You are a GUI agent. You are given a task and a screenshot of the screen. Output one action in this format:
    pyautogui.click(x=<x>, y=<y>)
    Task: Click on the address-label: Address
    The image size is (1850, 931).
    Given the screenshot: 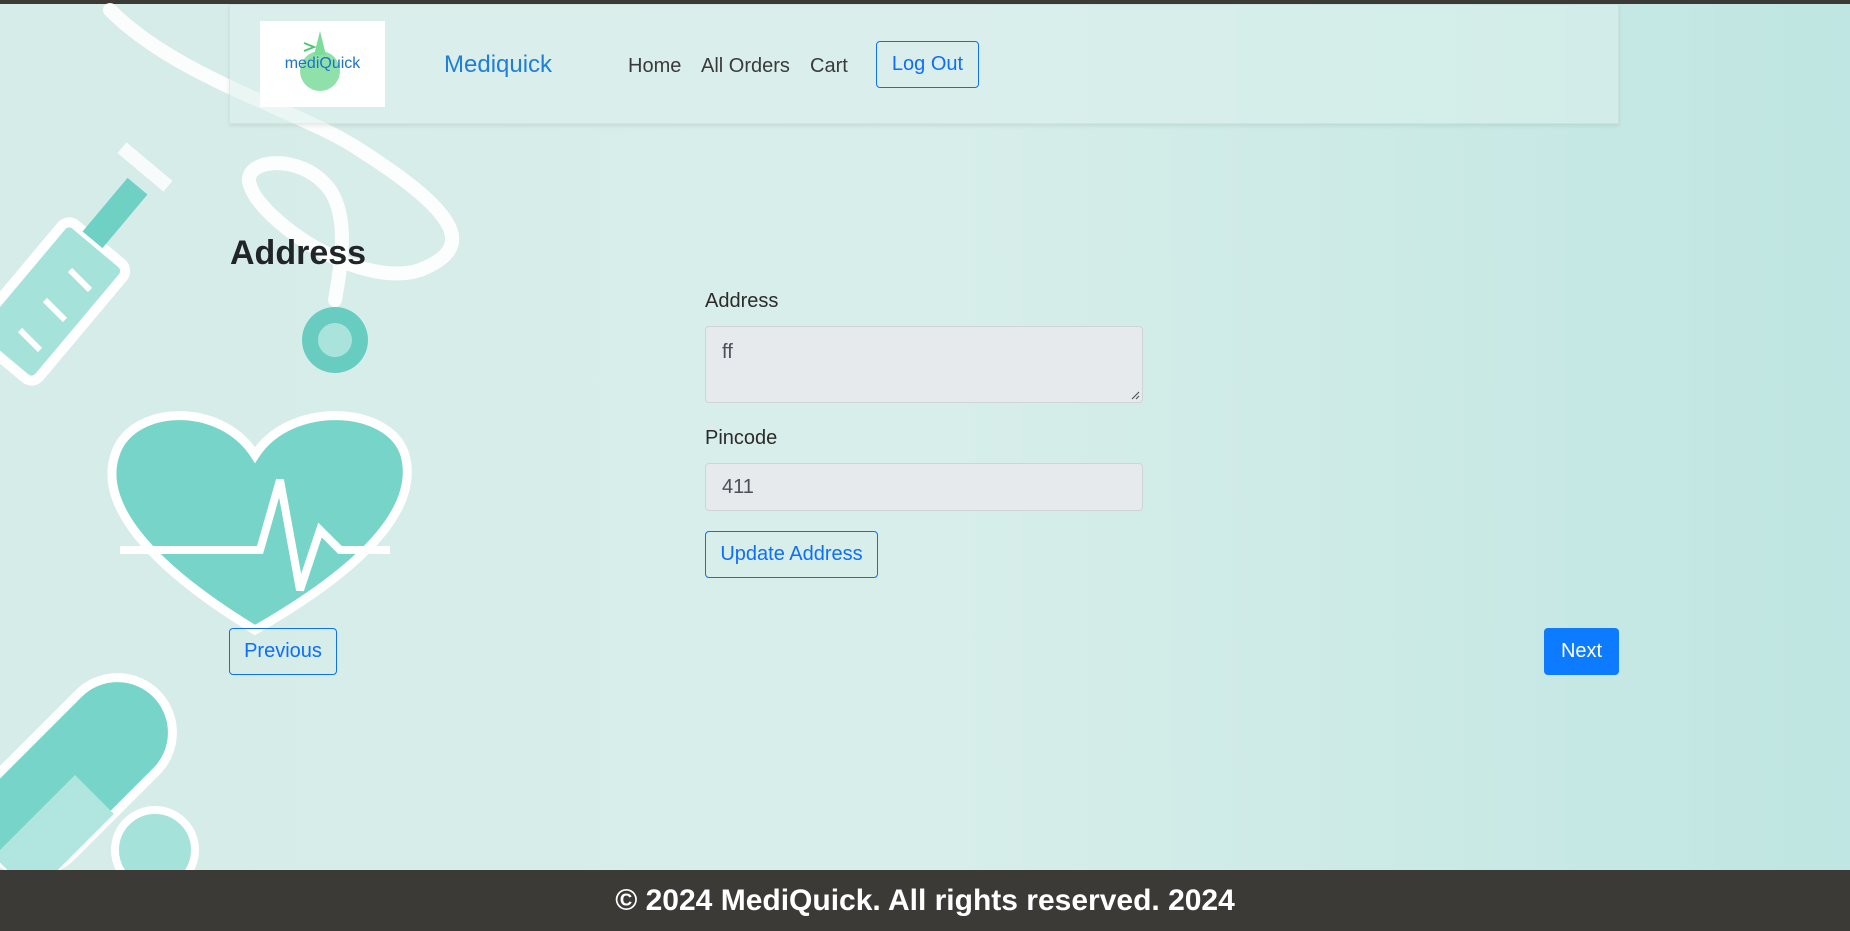 What is the action you would take?
    pyautogui.click(x=742, y=301)
    